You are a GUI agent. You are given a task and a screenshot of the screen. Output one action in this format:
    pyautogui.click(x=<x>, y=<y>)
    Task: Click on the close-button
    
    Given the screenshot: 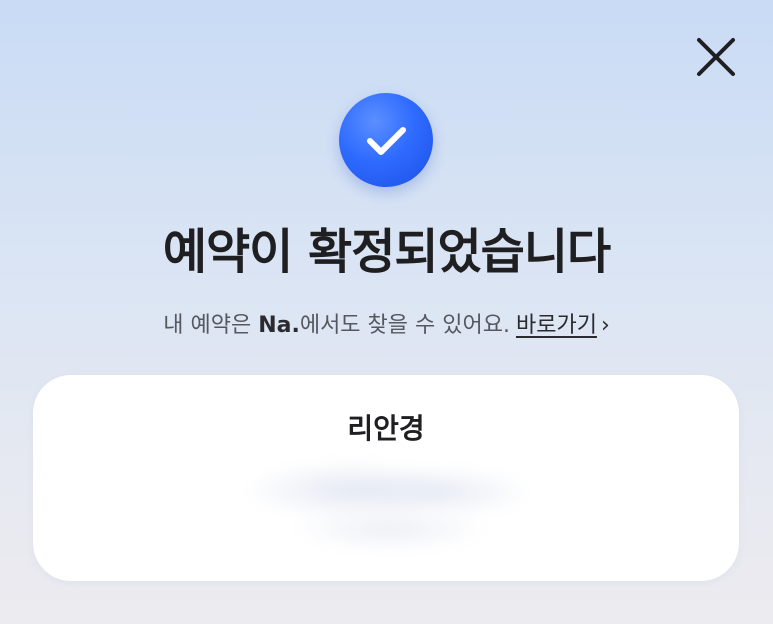 What is the action you would take?
    pyautogui.click(x=716, y=57)
    